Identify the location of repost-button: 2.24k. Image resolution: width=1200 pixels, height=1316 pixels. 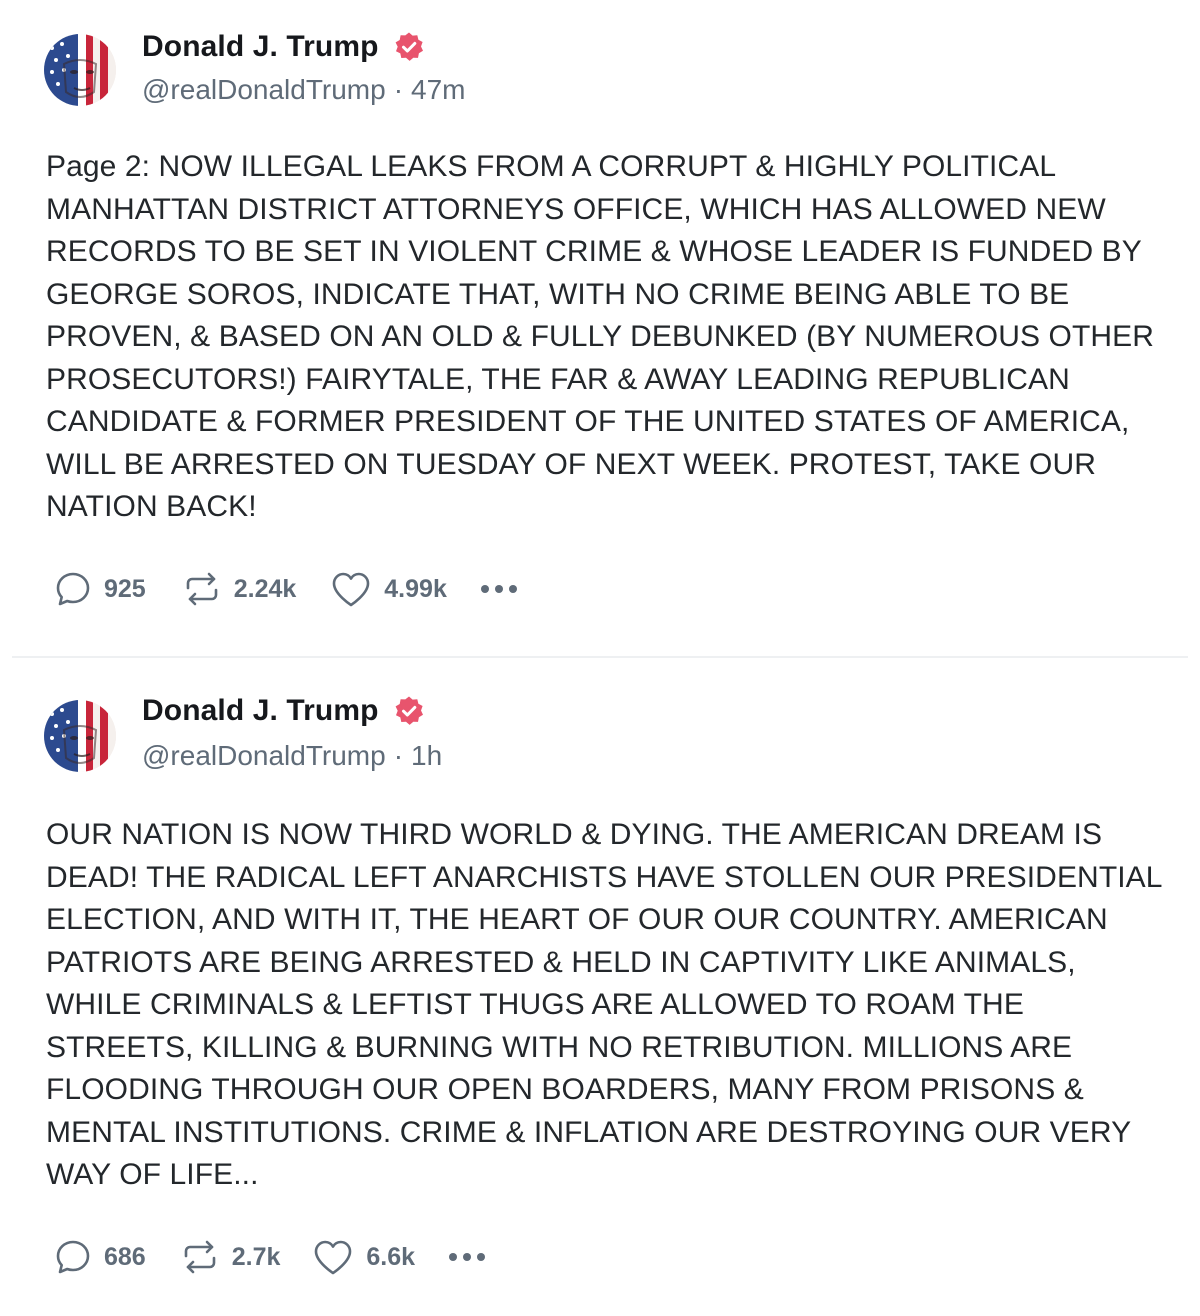
(239, 589).